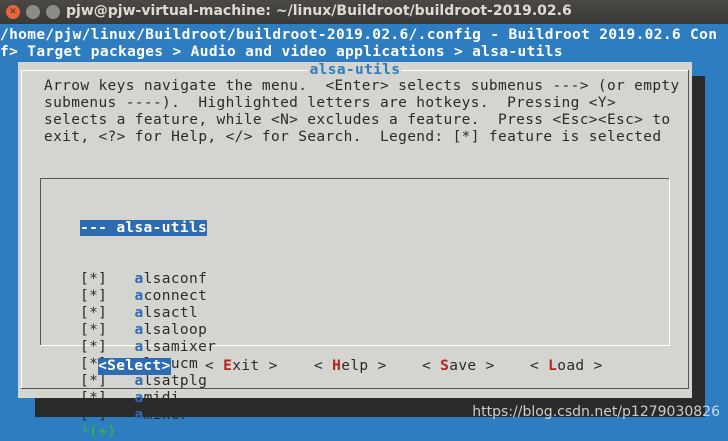  What do you see at coordinates (337, 366) in the screenshot?
I see `button-hotkey: H` at bounding box center [337, 366].